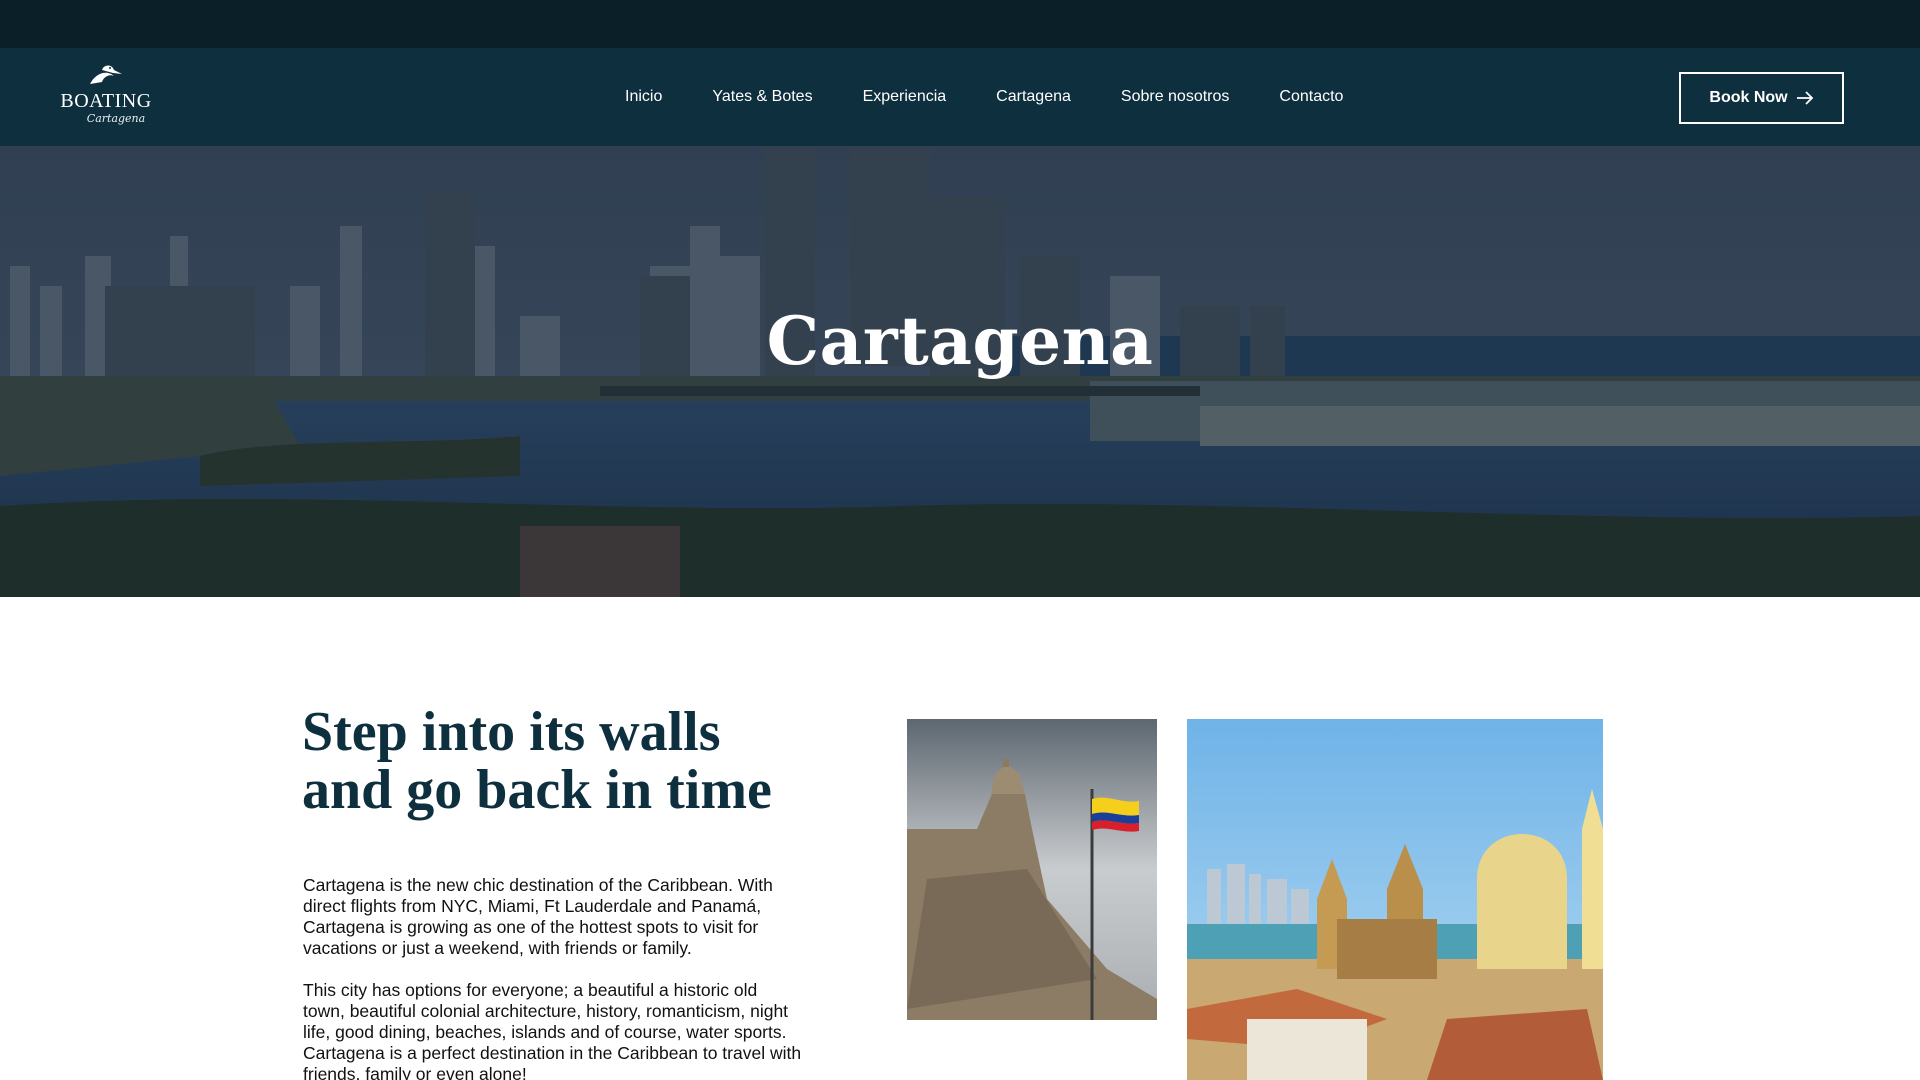 The image size is (1920, 1080). Describe the element at coordinates (960, 341) in the screenshot. I see `hero-title: Cartagena` at that location.